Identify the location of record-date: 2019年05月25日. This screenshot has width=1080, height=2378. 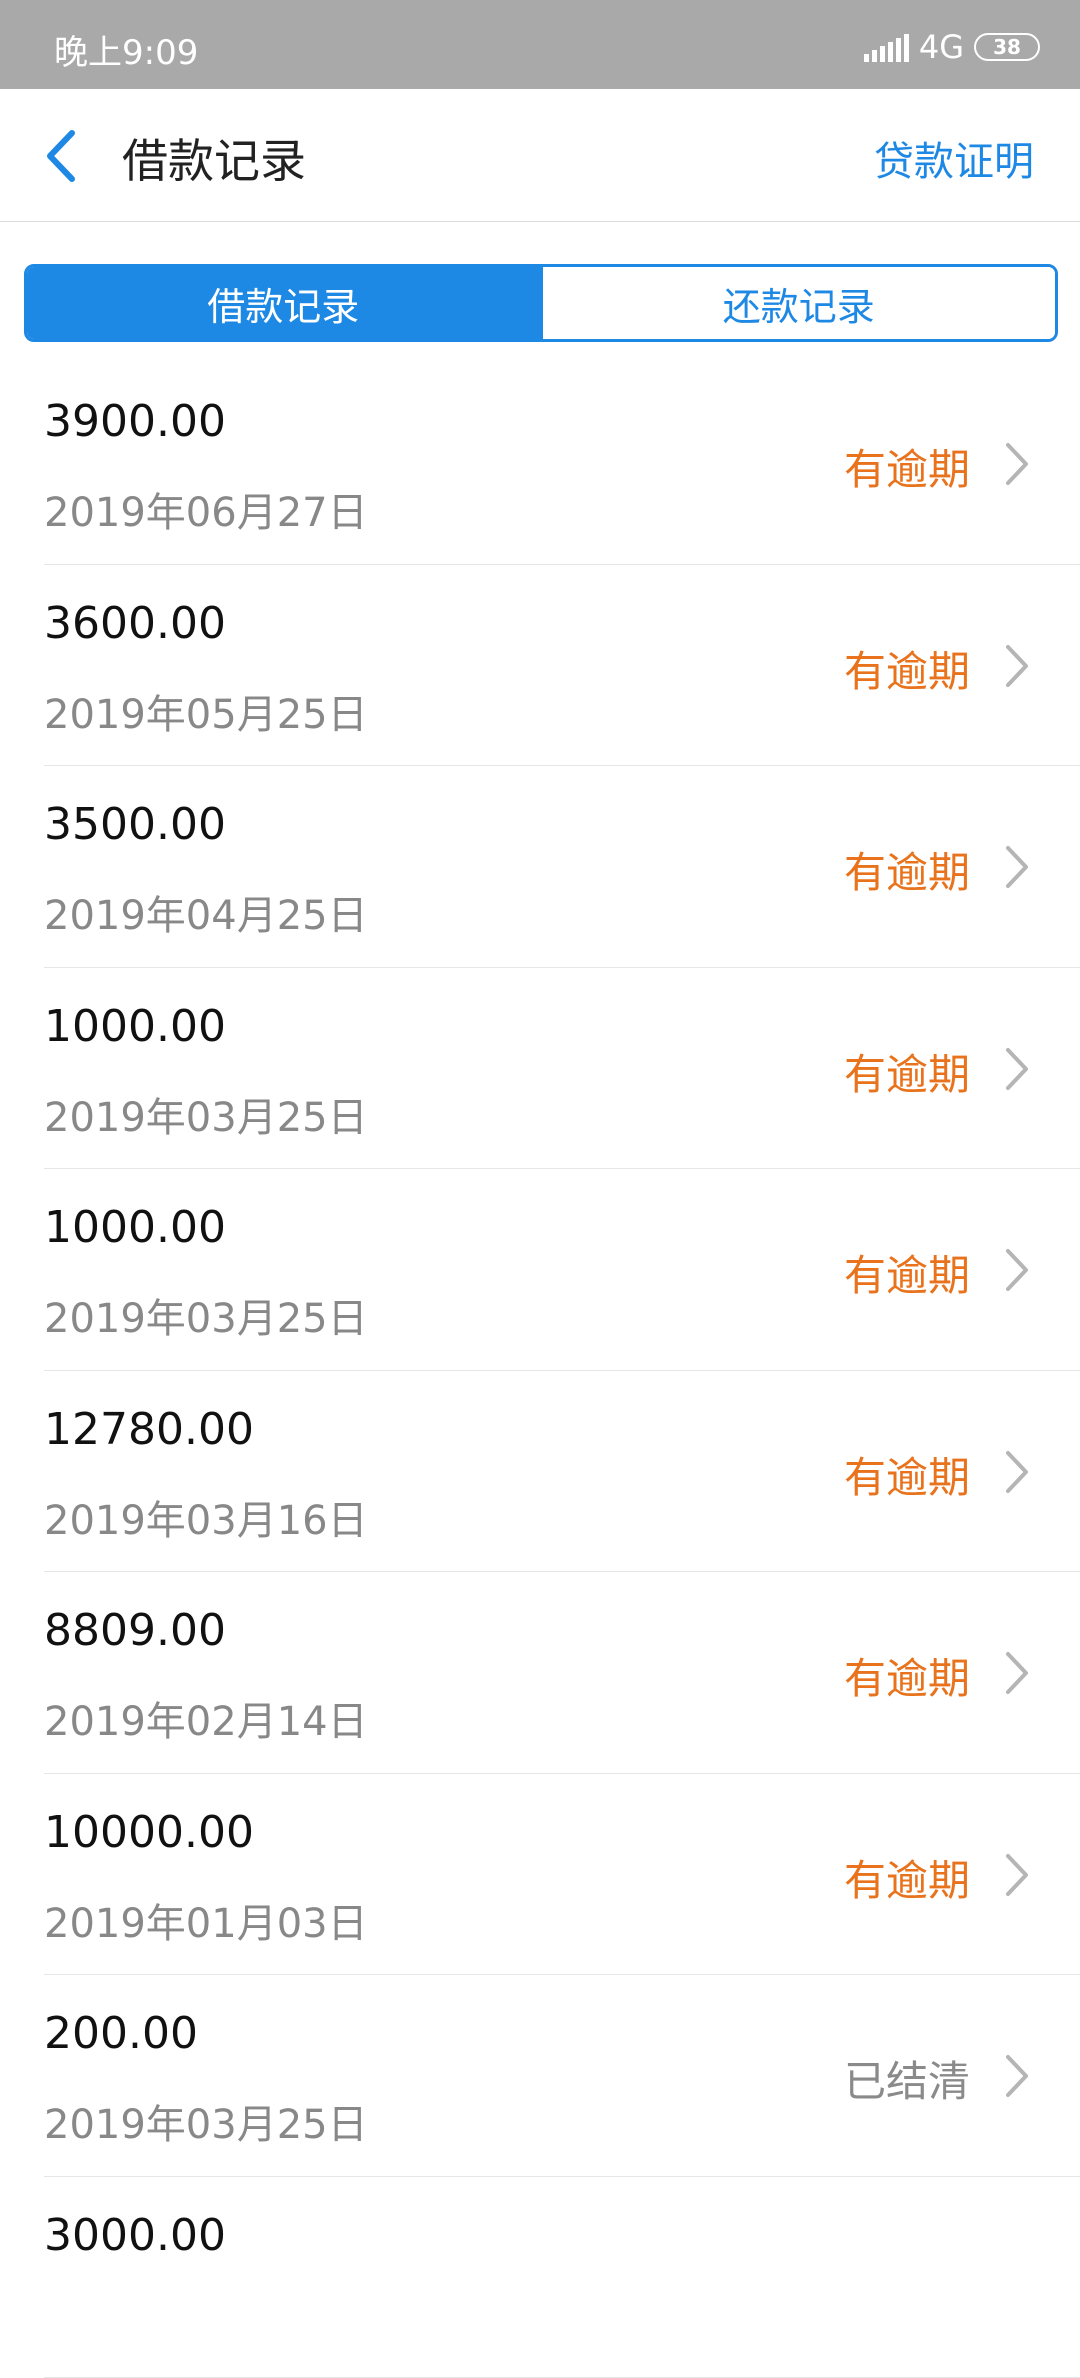
(206, 711).